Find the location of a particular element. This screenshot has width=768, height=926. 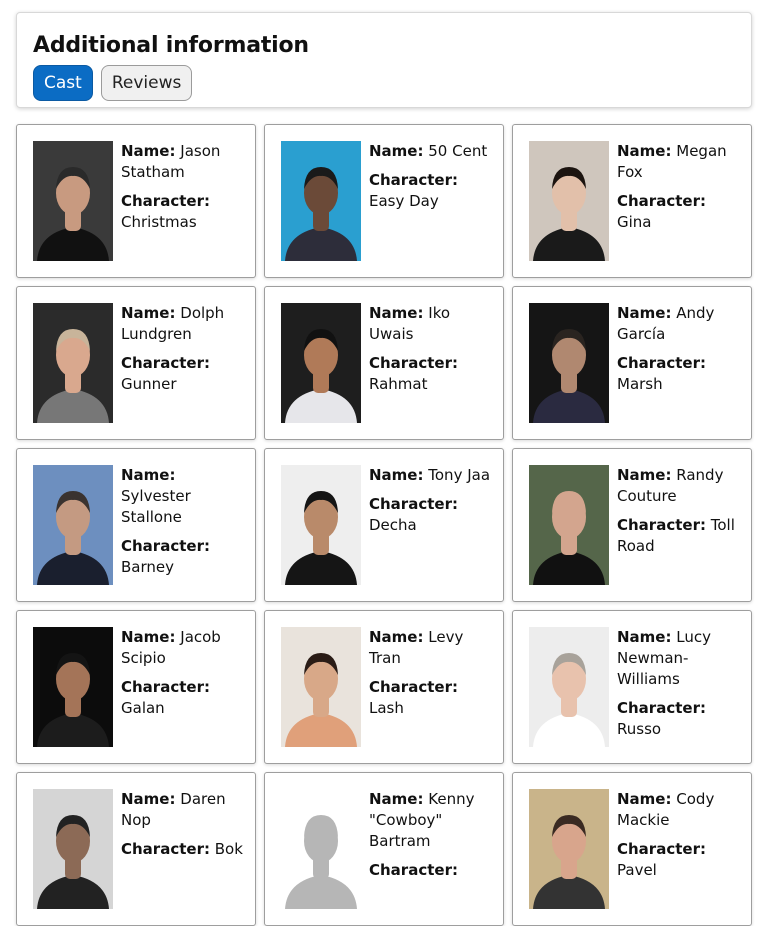

cast-details: Name: Randy Couture Character: Toll Road is located at coordinates (680, 533).